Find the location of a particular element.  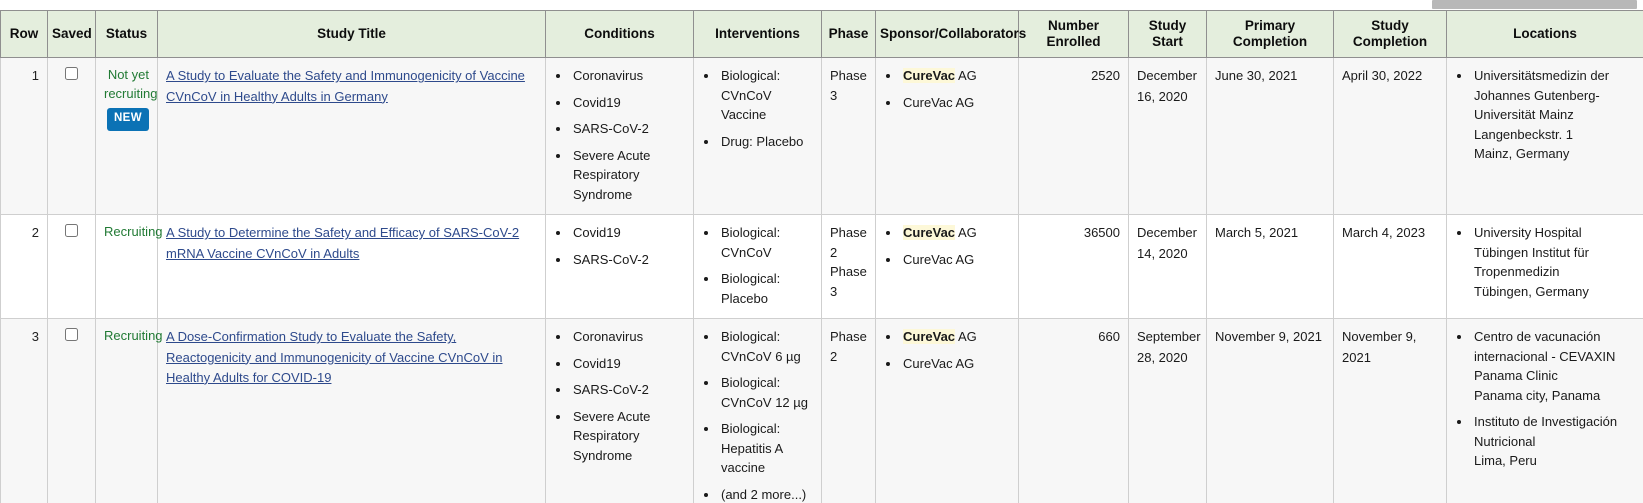

status-cell: Recruiting is located at coordinates (129, 267).